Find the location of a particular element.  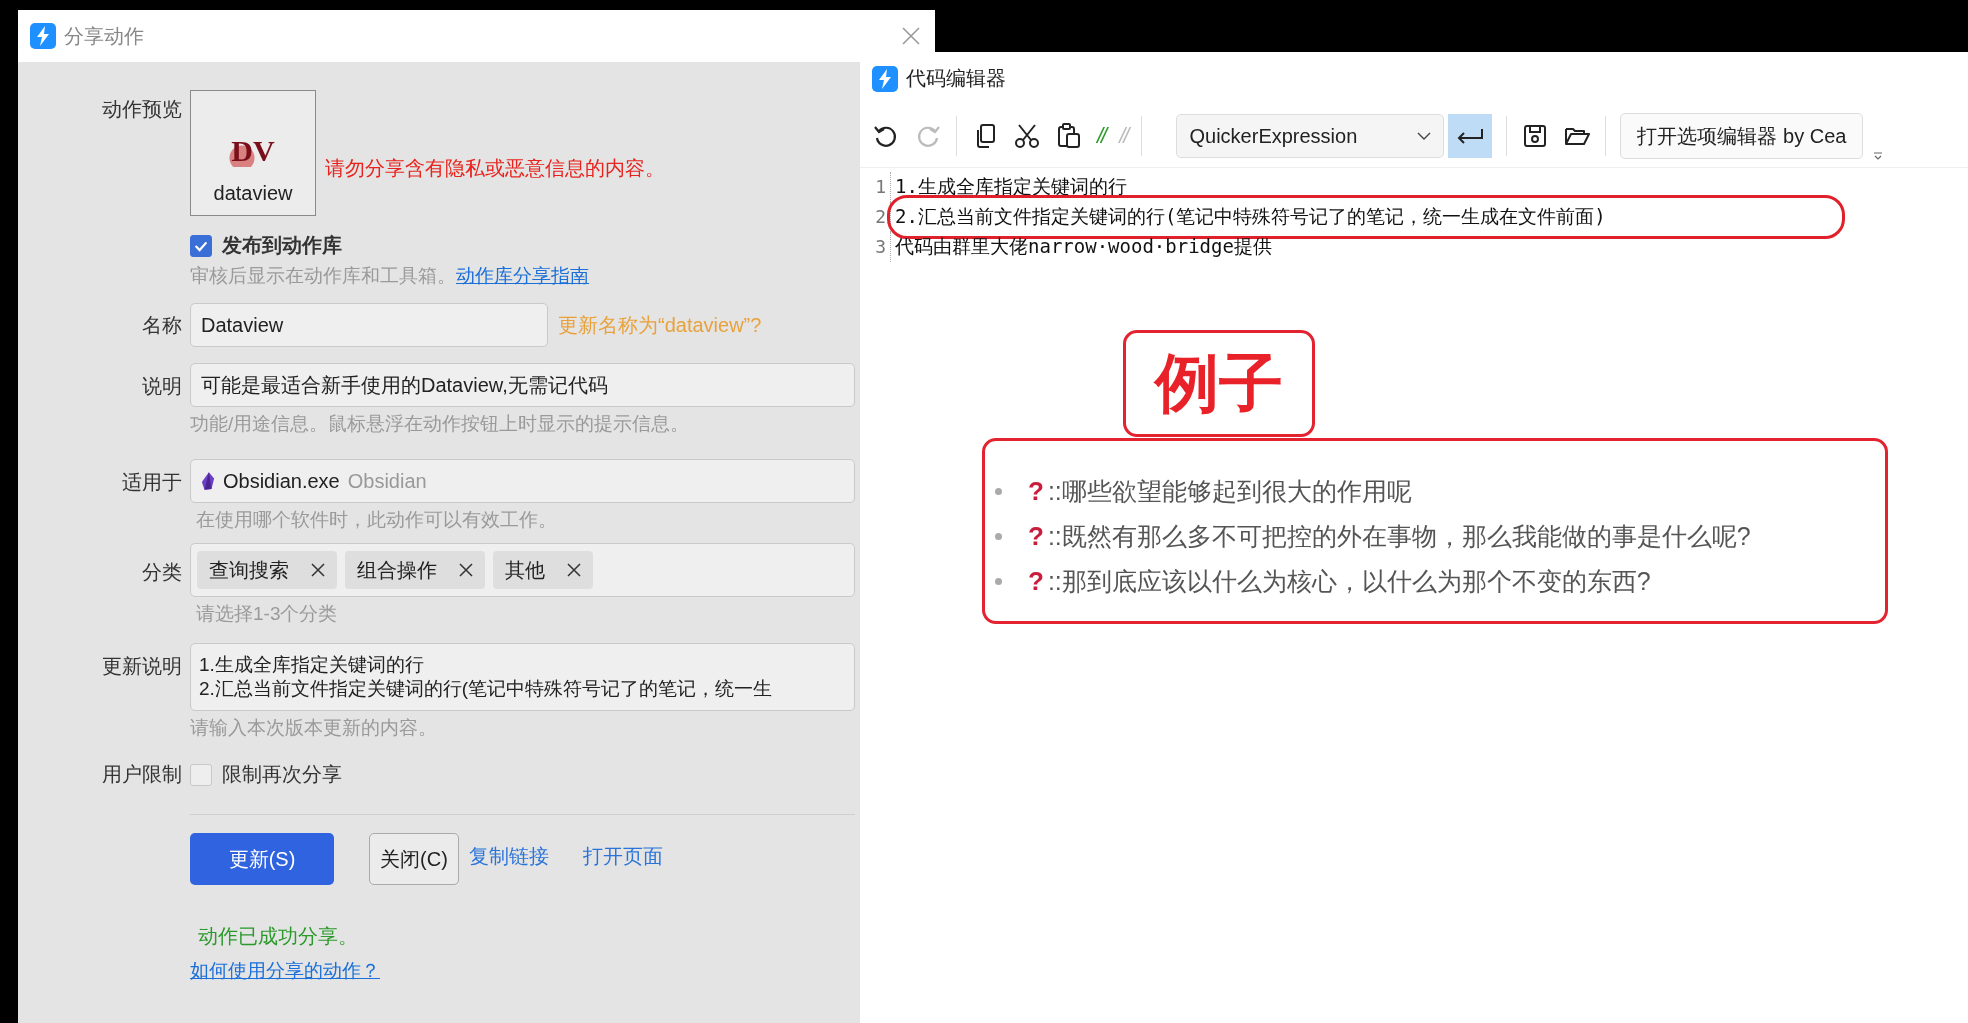

update-notes-field: 1.生成全库指定关键词的行 2.汇总当前文件指定关键词的行(笔记中特殊符号记了的笔记，统一生 is located at coordinates (522, 677).